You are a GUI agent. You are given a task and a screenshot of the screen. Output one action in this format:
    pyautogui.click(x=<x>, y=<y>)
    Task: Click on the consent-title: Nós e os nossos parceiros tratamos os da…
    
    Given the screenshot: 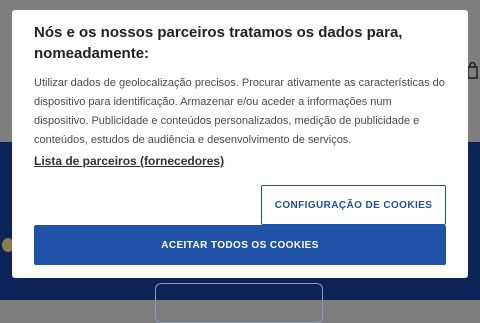 What is the action you would take?
    pyautogui.click(x=218, y=43)
    